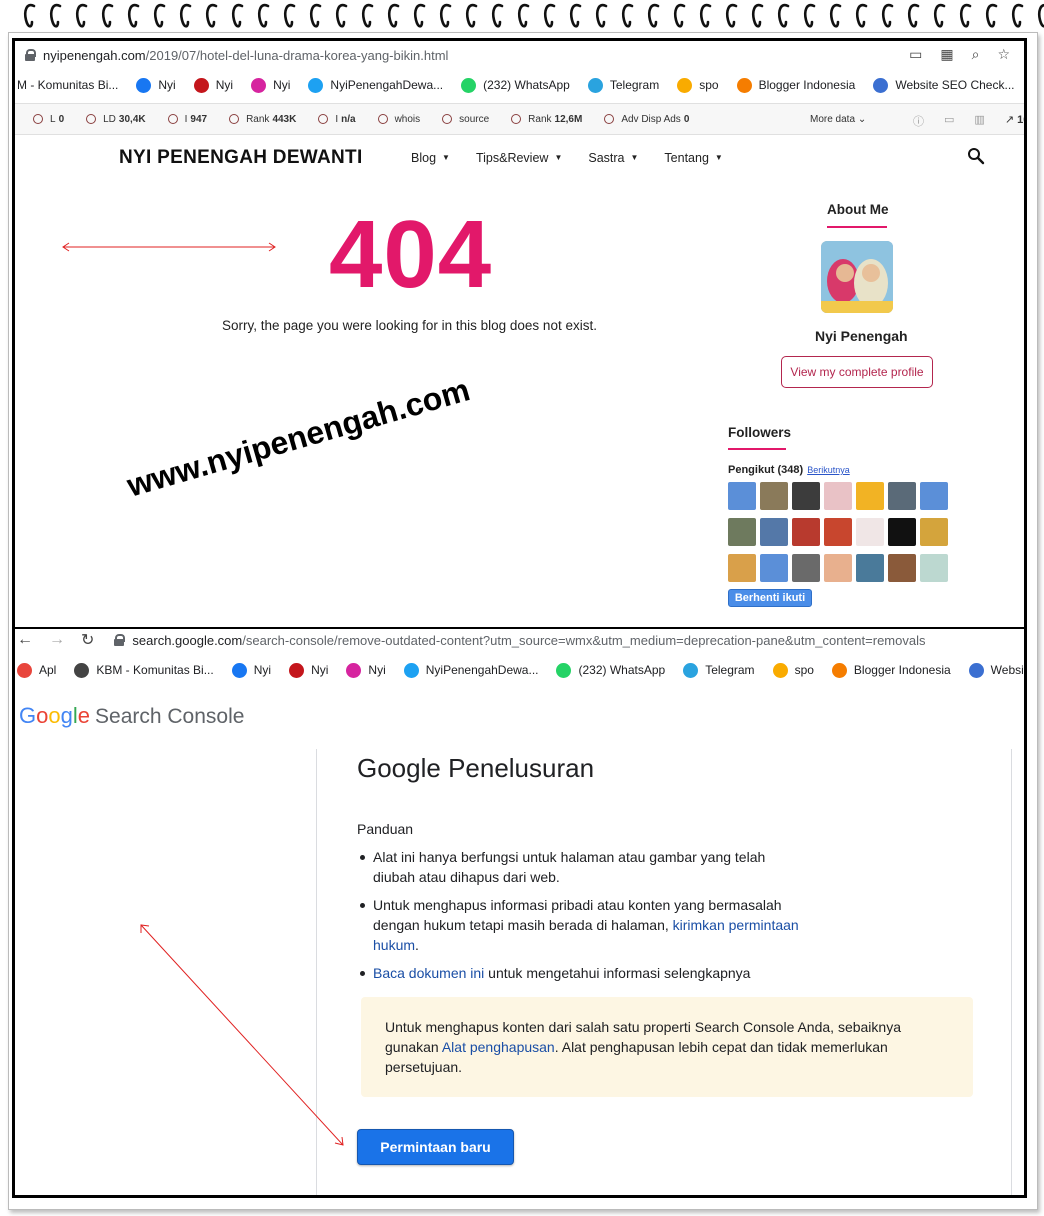 The image size is (1044, 1216). What do you see at coordinates (634, 157) in the screenshot?
I see `caret-down-icon: ▼` at bounding box center [634, 157].